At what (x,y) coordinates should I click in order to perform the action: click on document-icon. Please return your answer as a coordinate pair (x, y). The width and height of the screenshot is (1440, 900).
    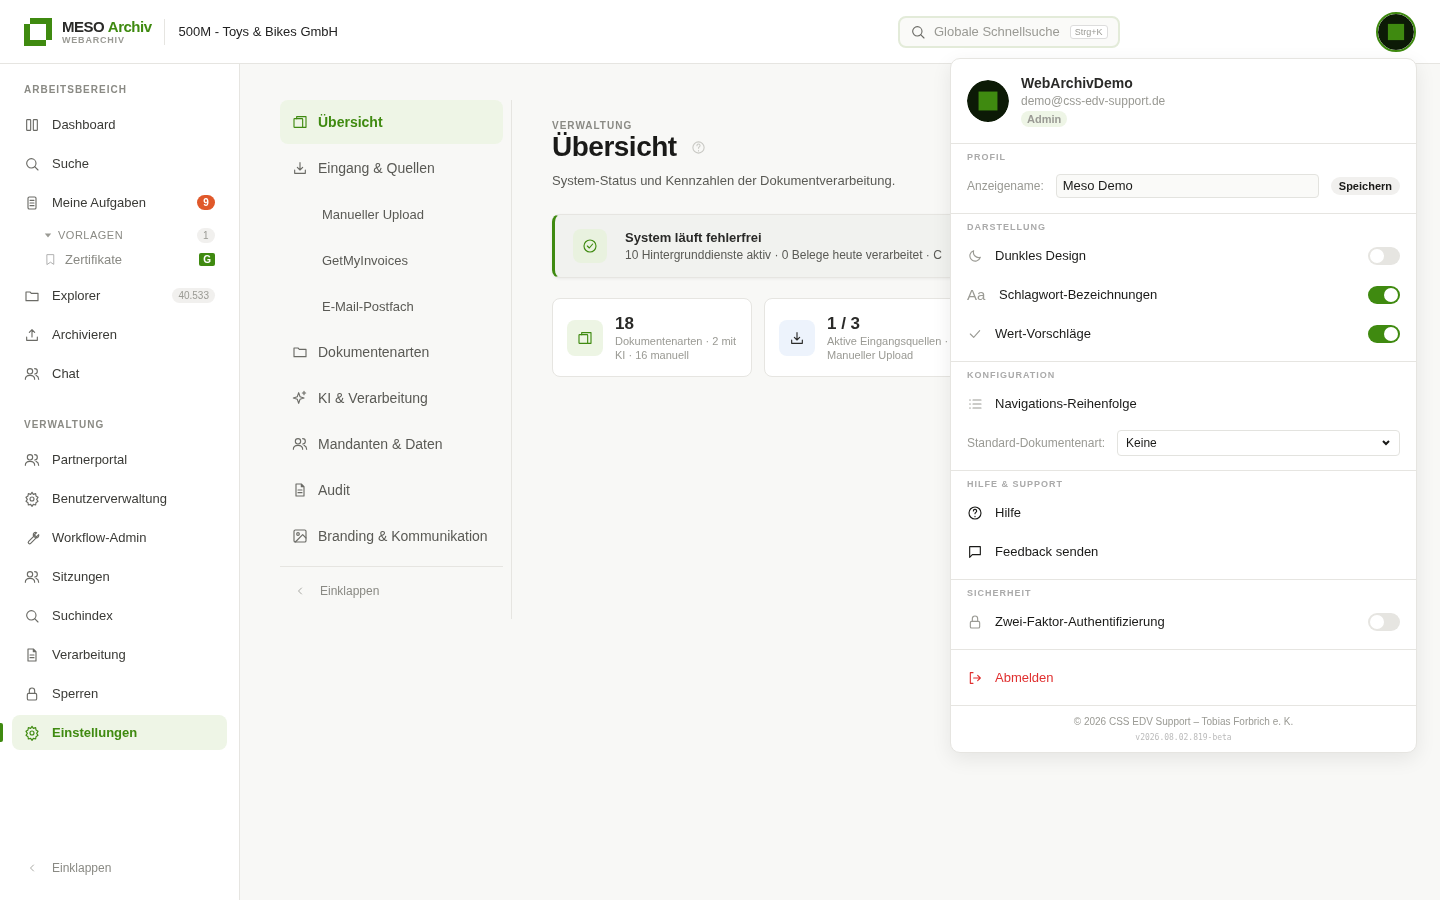
    Looking at the image, I should click on (32, 654).